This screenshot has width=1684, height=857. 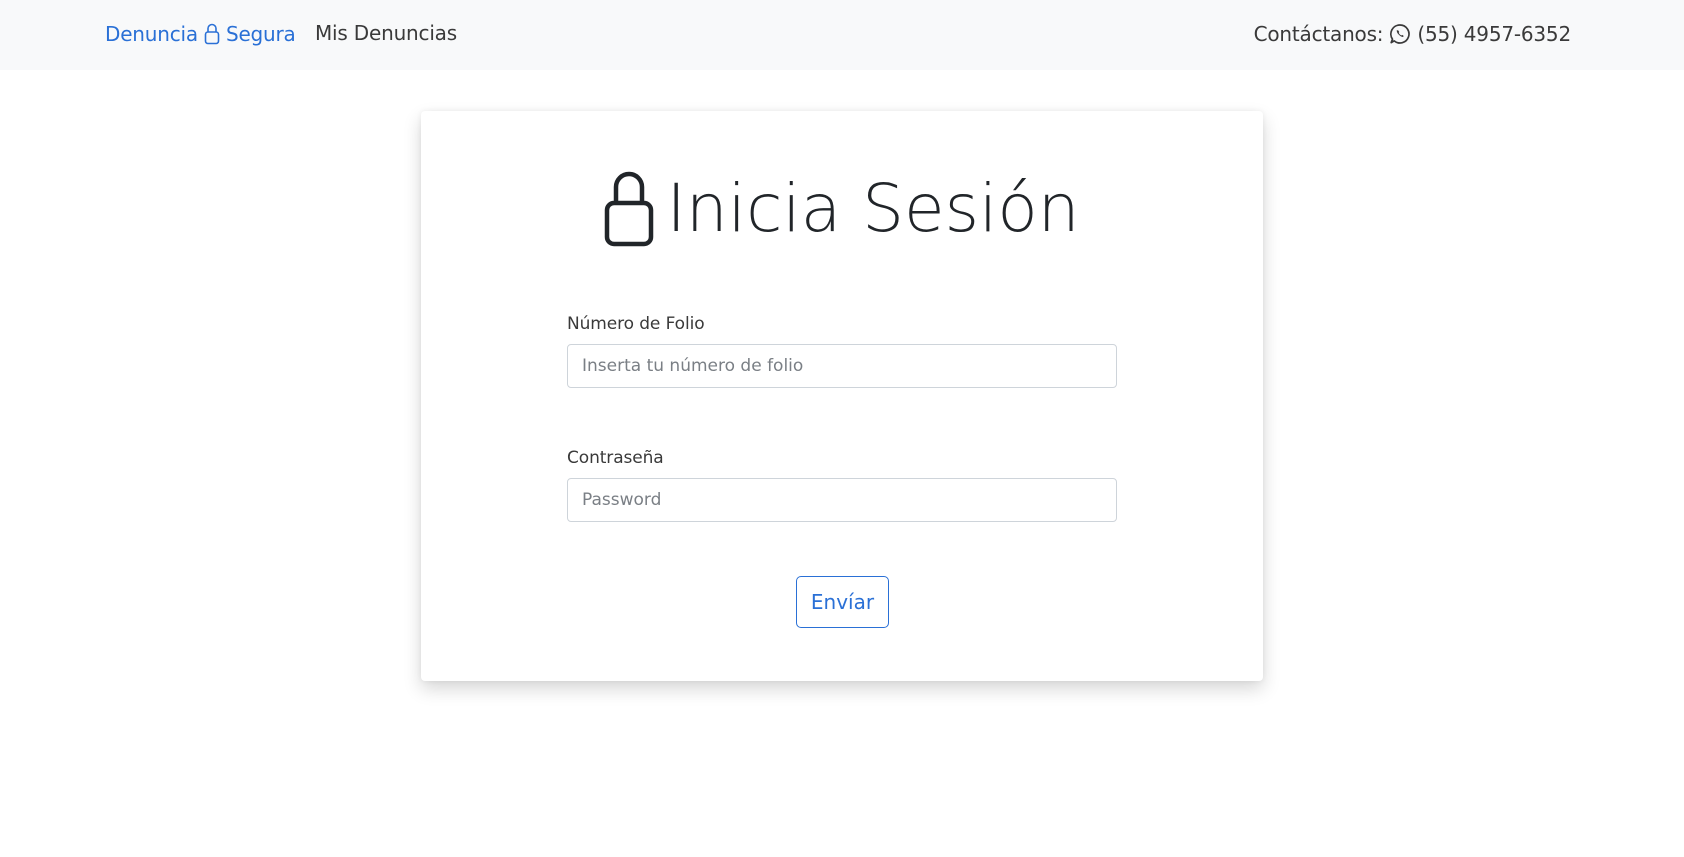 I want to click on brand-suffix: Segura, so click(x=260, y=34).